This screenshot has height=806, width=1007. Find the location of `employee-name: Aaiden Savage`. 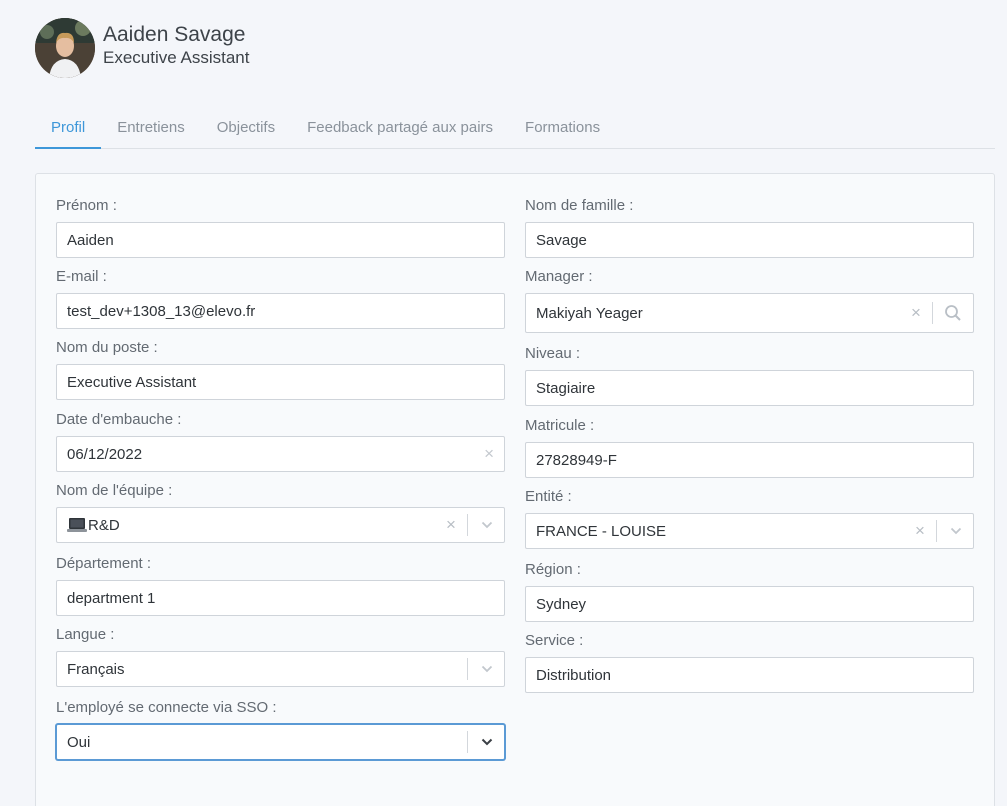

employee-name: Aaiden Savage is located at coordinates (174, 34).